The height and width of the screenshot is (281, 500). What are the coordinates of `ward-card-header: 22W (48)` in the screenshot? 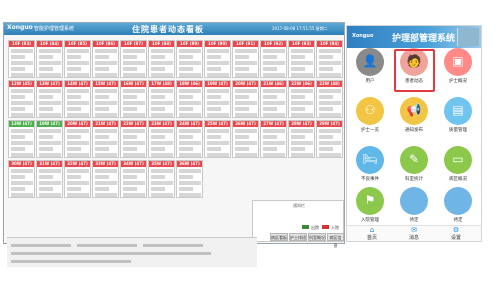 It's located at (329, 84).